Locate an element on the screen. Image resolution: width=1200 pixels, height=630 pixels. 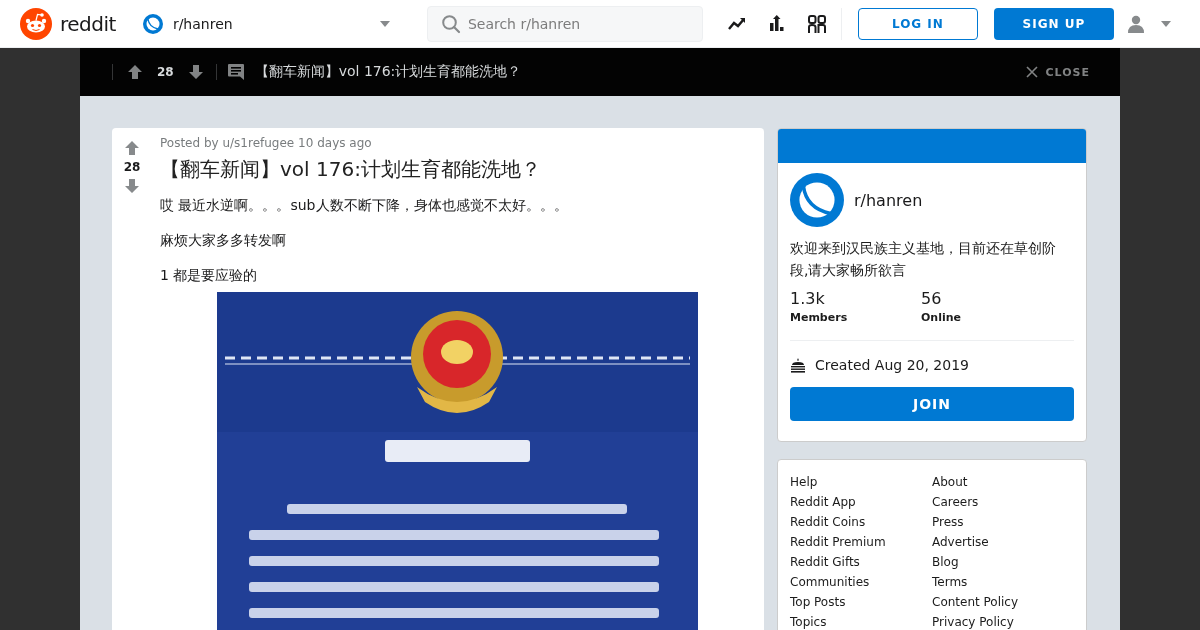
footer-link: Reddit App is located at coordinates (861, 502).